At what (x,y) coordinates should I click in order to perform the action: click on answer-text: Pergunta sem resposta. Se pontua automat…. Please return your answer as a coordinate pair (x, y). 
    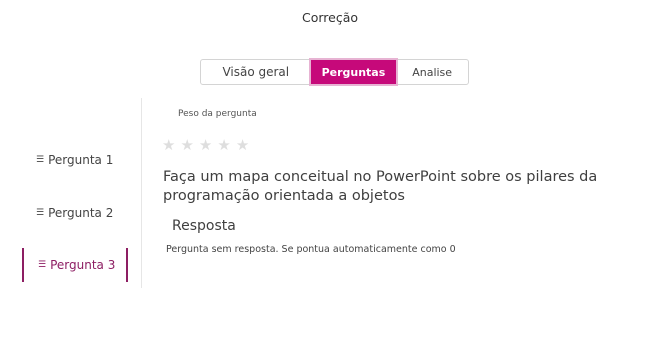
    Looking at the image, I should click on (311, 249).